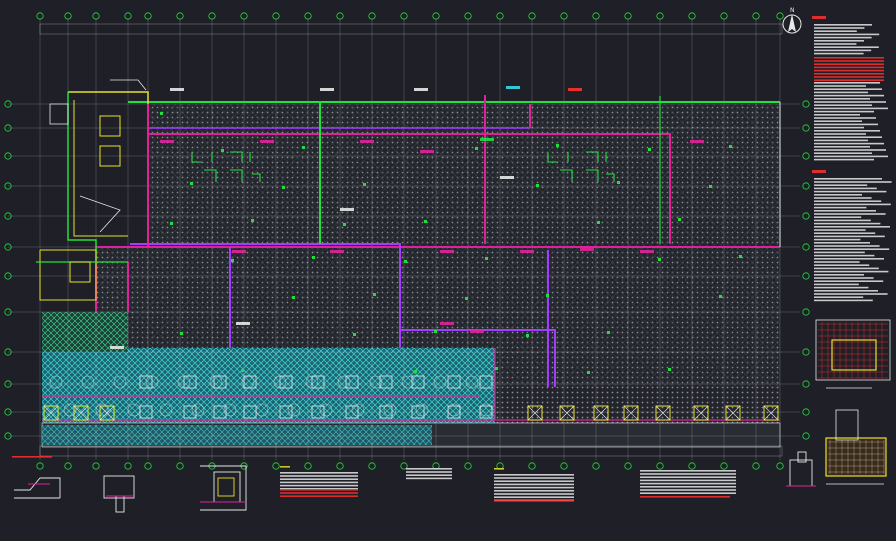 This screenshot has width=896, height=541. What do you see at coordinates (792, 10) in the screenshot?
I see `north-letter: N` at bounding box center [792, 10].